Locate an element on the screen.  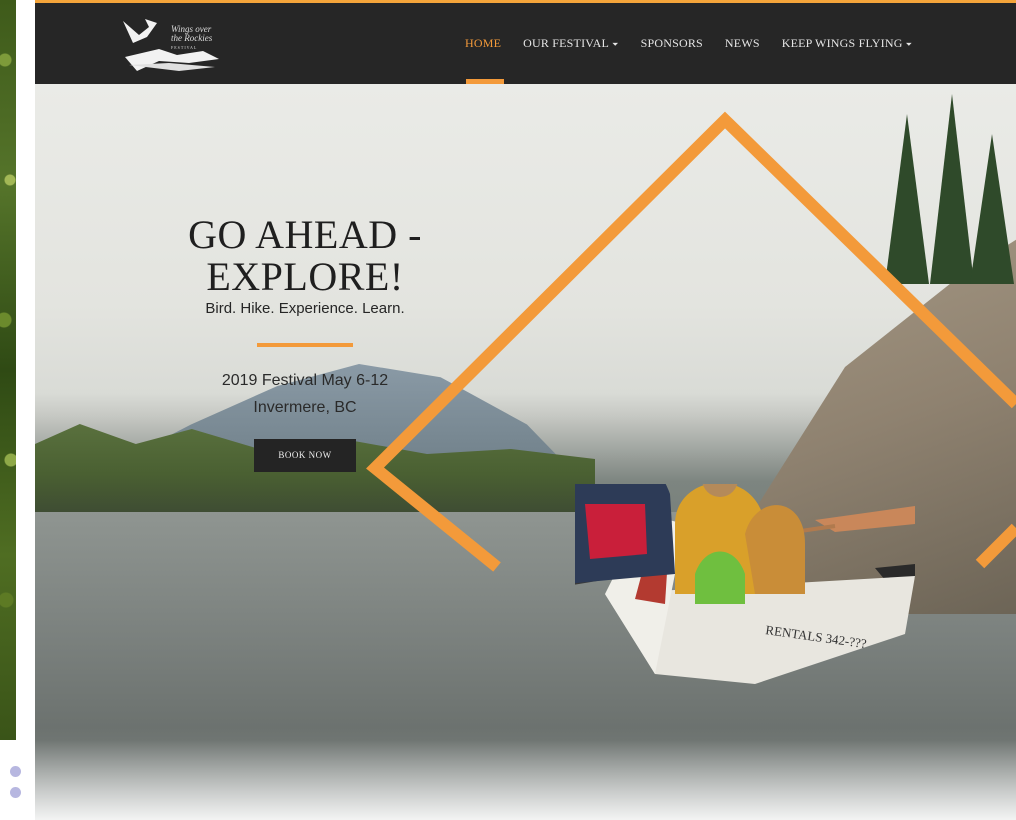
headline-line: EXPLORE! is located at coordinates (305, 276).